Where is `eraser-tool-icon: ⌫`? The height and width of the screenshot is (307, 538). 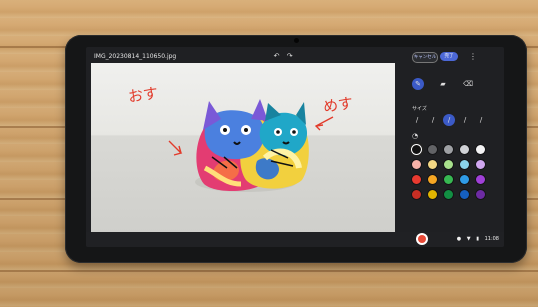
eraser-tool-icon: ⌫ is located at coordinates (468, 84).